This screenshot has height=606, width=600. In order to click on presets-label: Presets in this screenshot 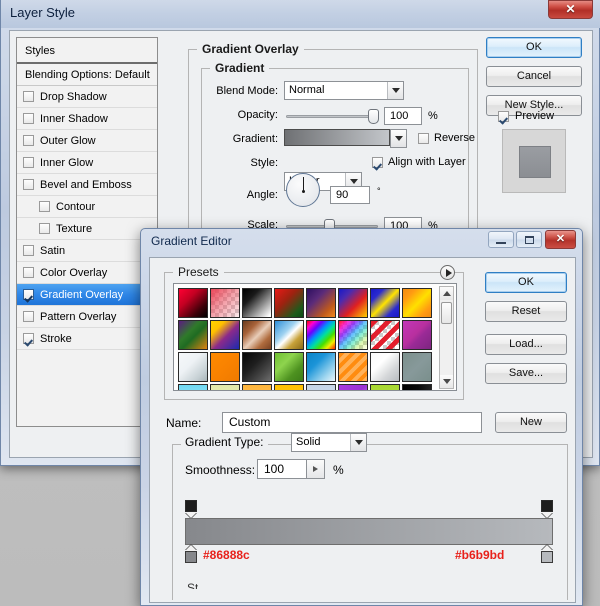, I will do `click(198, 272)`.